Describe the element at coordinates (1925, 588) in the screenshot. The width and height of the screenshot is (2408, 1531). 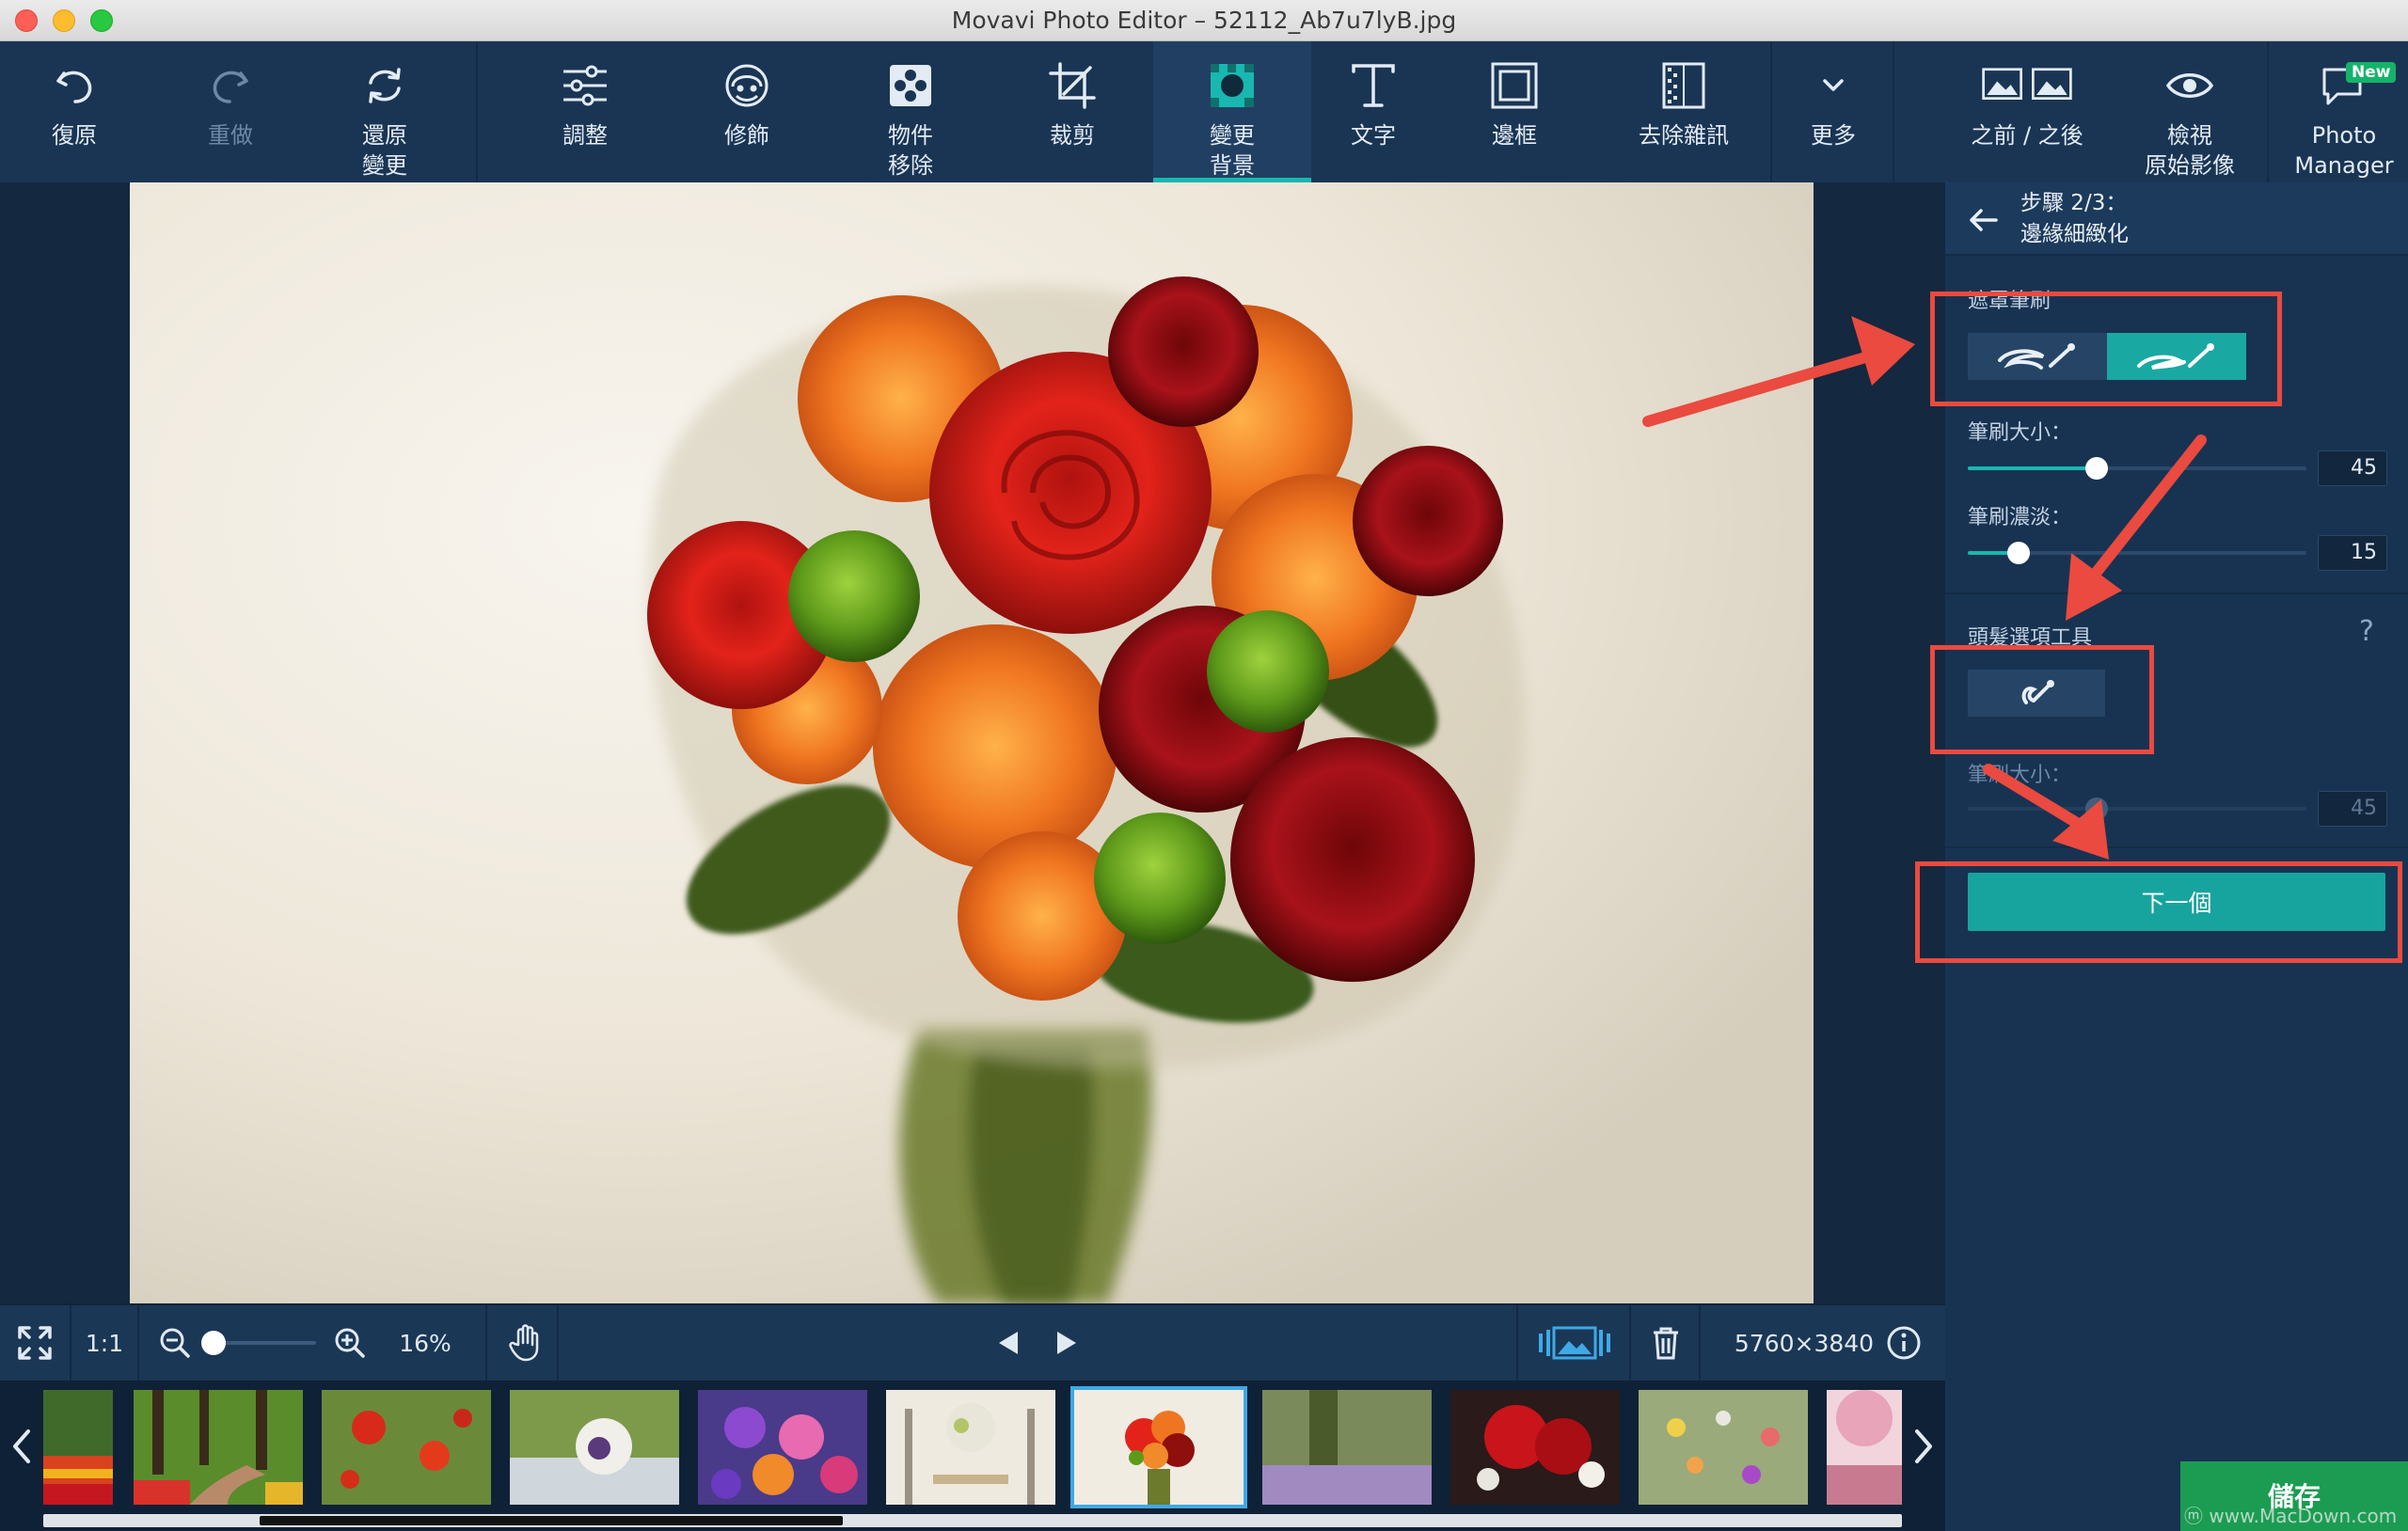
I see `annotation-arrows` at that location.